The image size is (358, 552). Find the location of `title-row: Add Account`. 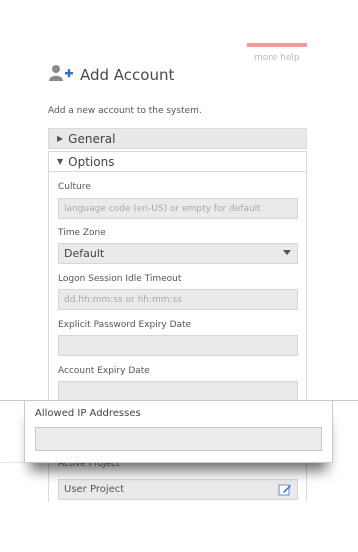

title-row: Add Account is located at coordinates (111, 75).